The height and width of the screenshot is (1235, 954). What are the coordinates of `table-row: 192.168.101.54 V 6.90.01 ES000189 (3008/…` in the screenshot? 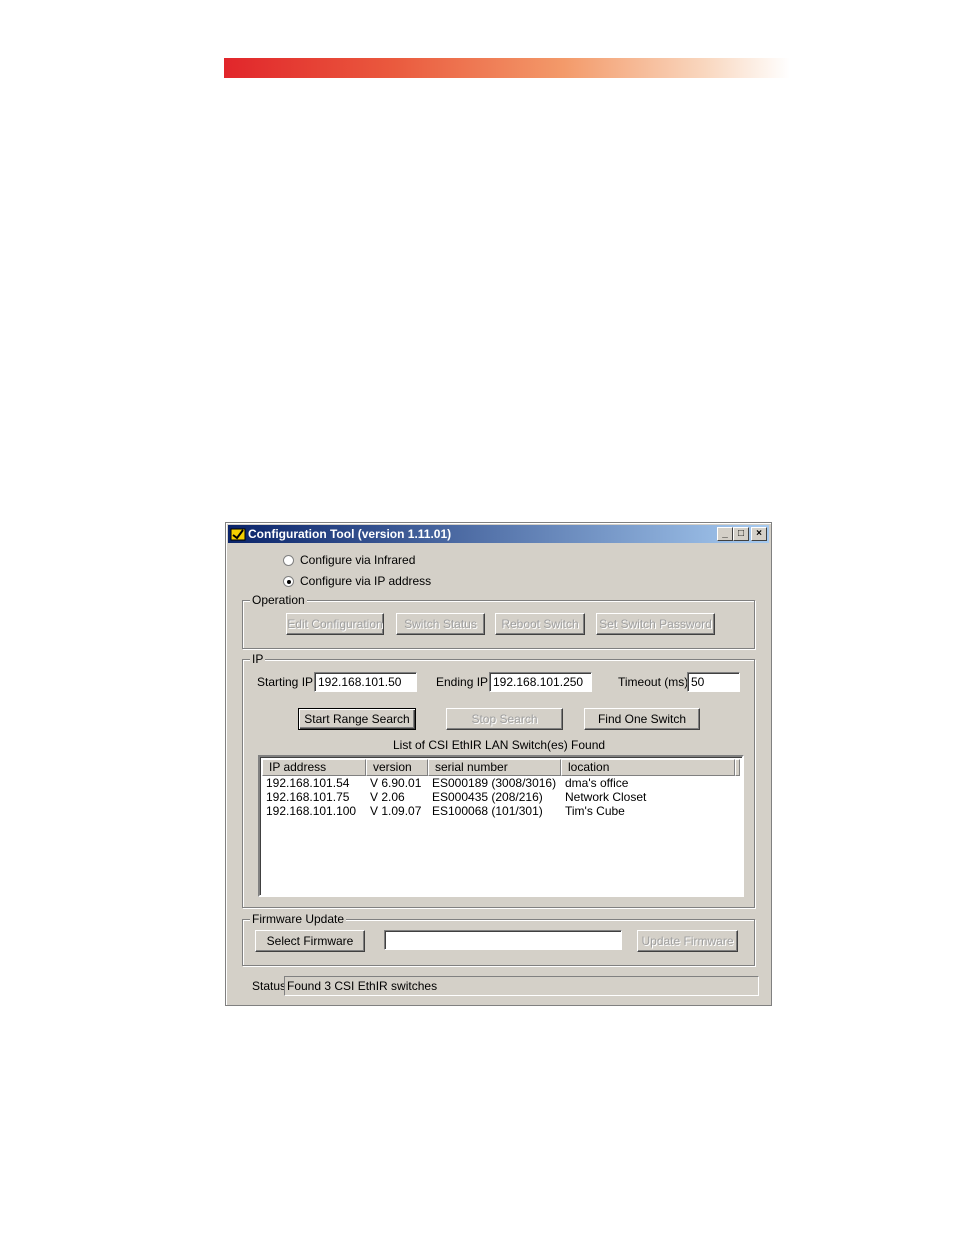 It's located at (502, 783).